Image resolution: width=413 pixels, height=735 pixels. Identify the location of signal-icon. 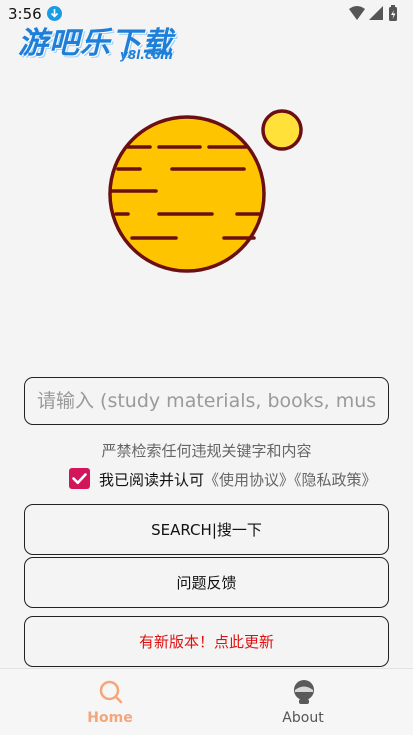
(376, 13).